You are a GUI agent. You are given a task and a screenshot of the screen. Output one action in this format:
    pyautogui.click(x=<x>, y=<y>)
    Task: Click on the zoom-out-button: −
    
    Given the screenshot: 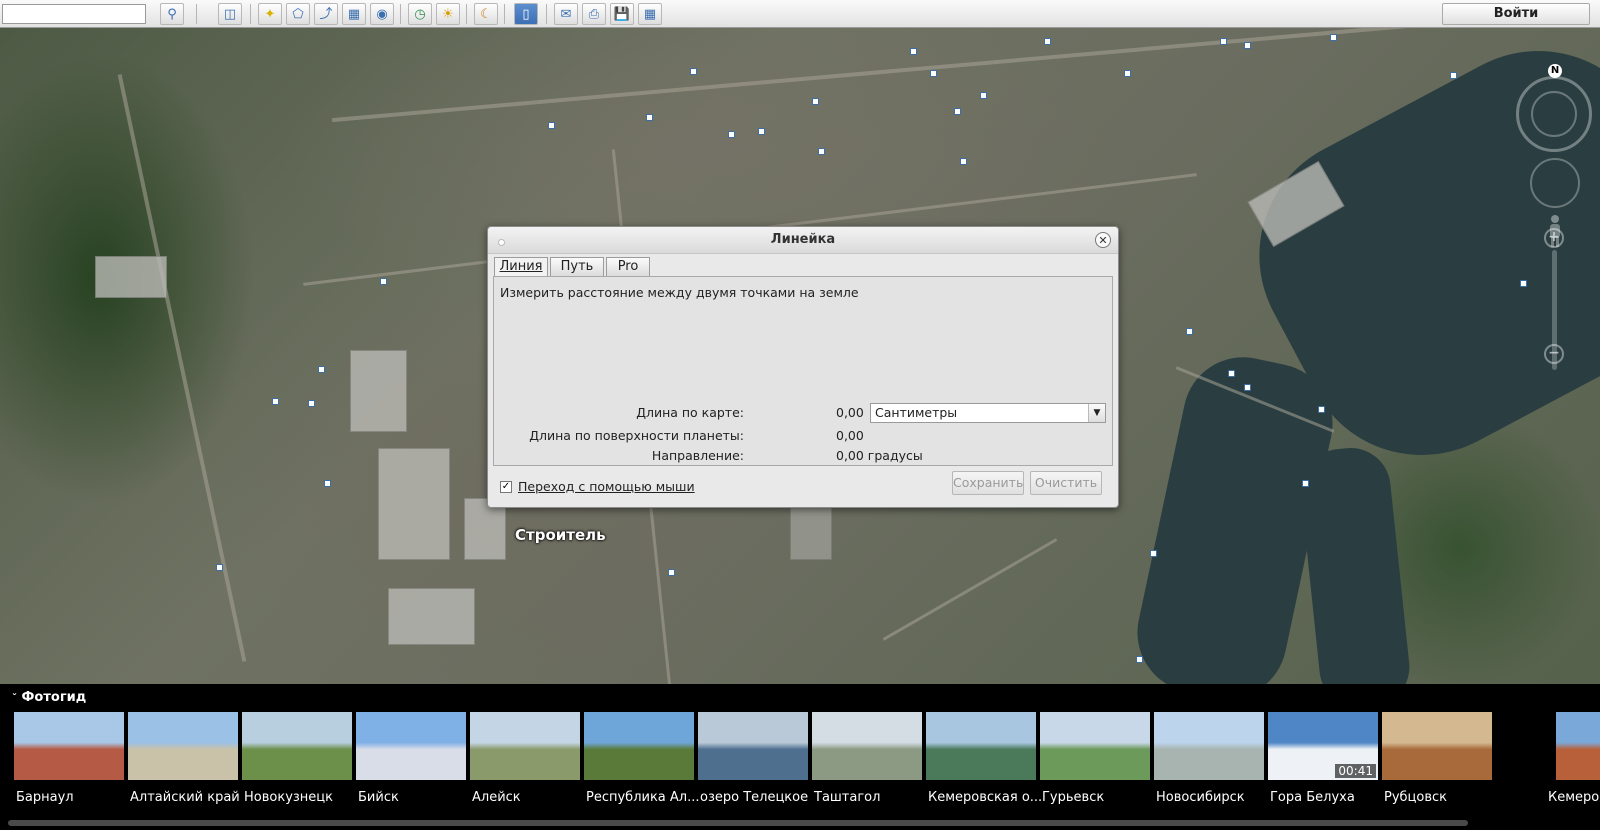 What is the action you would take?
    pyautogui.click(x=1554, y=354)
    